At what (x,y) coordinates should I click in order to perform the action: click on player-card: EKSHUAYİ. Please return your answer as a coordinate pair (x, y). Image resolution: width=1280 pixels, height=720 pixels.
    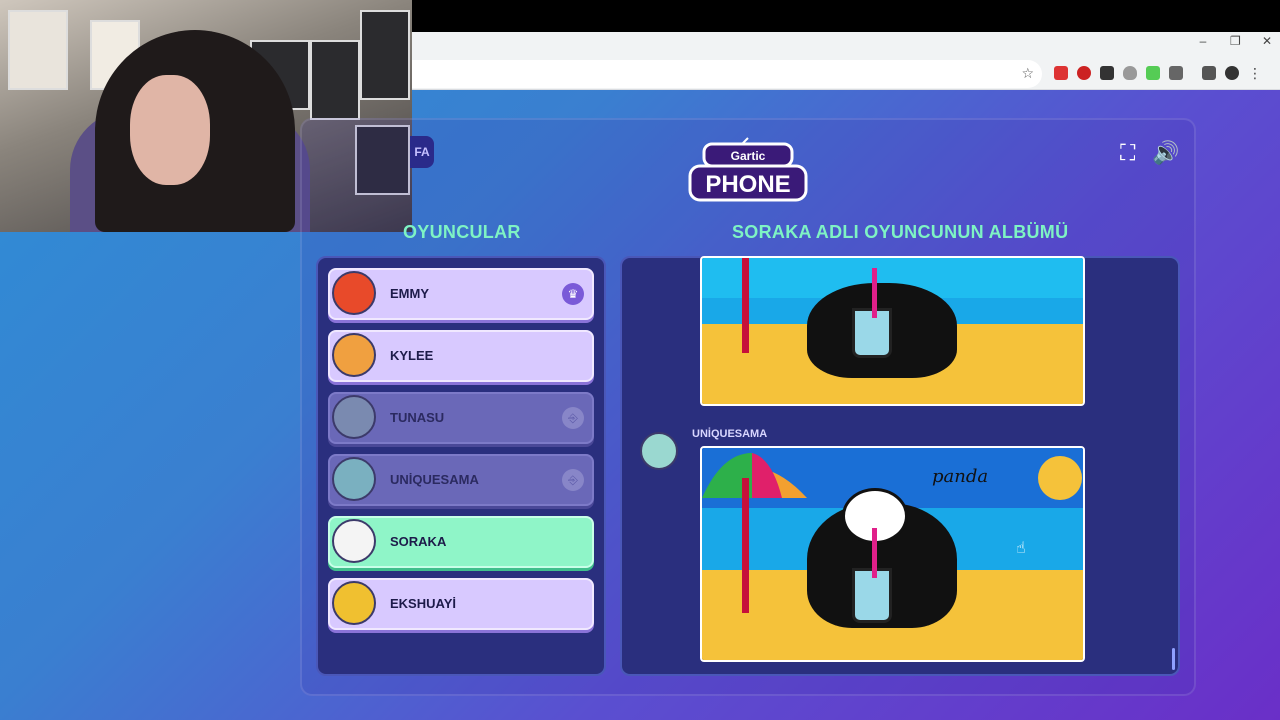
    Looking at the image, I should click on (461, 604).